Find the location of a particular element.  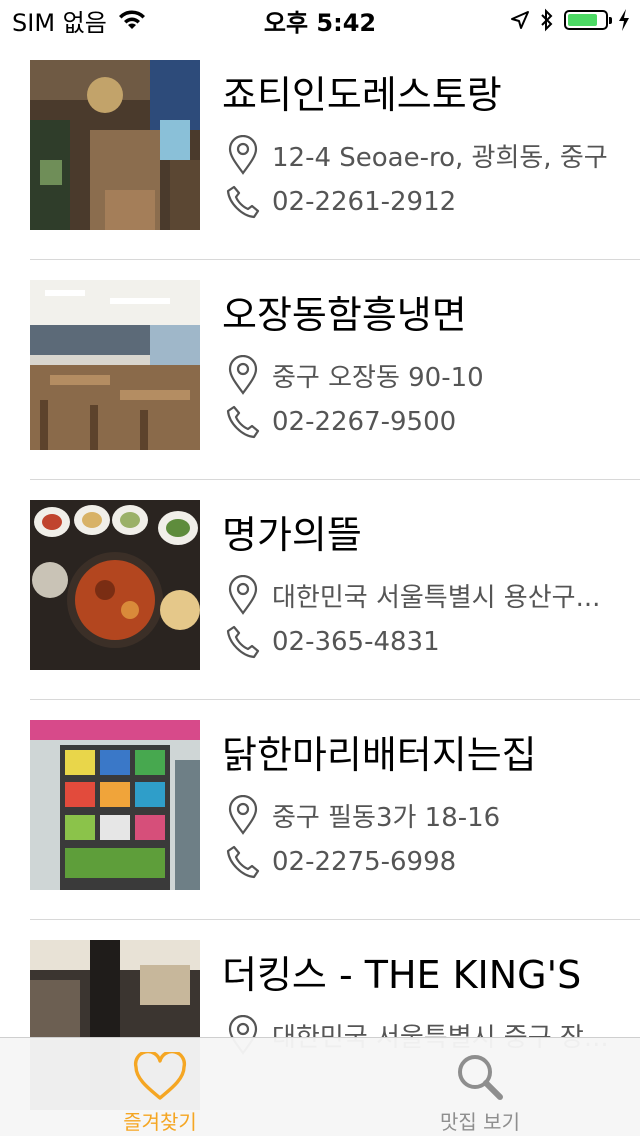

battery-icon is located at coordinates (588, 20).